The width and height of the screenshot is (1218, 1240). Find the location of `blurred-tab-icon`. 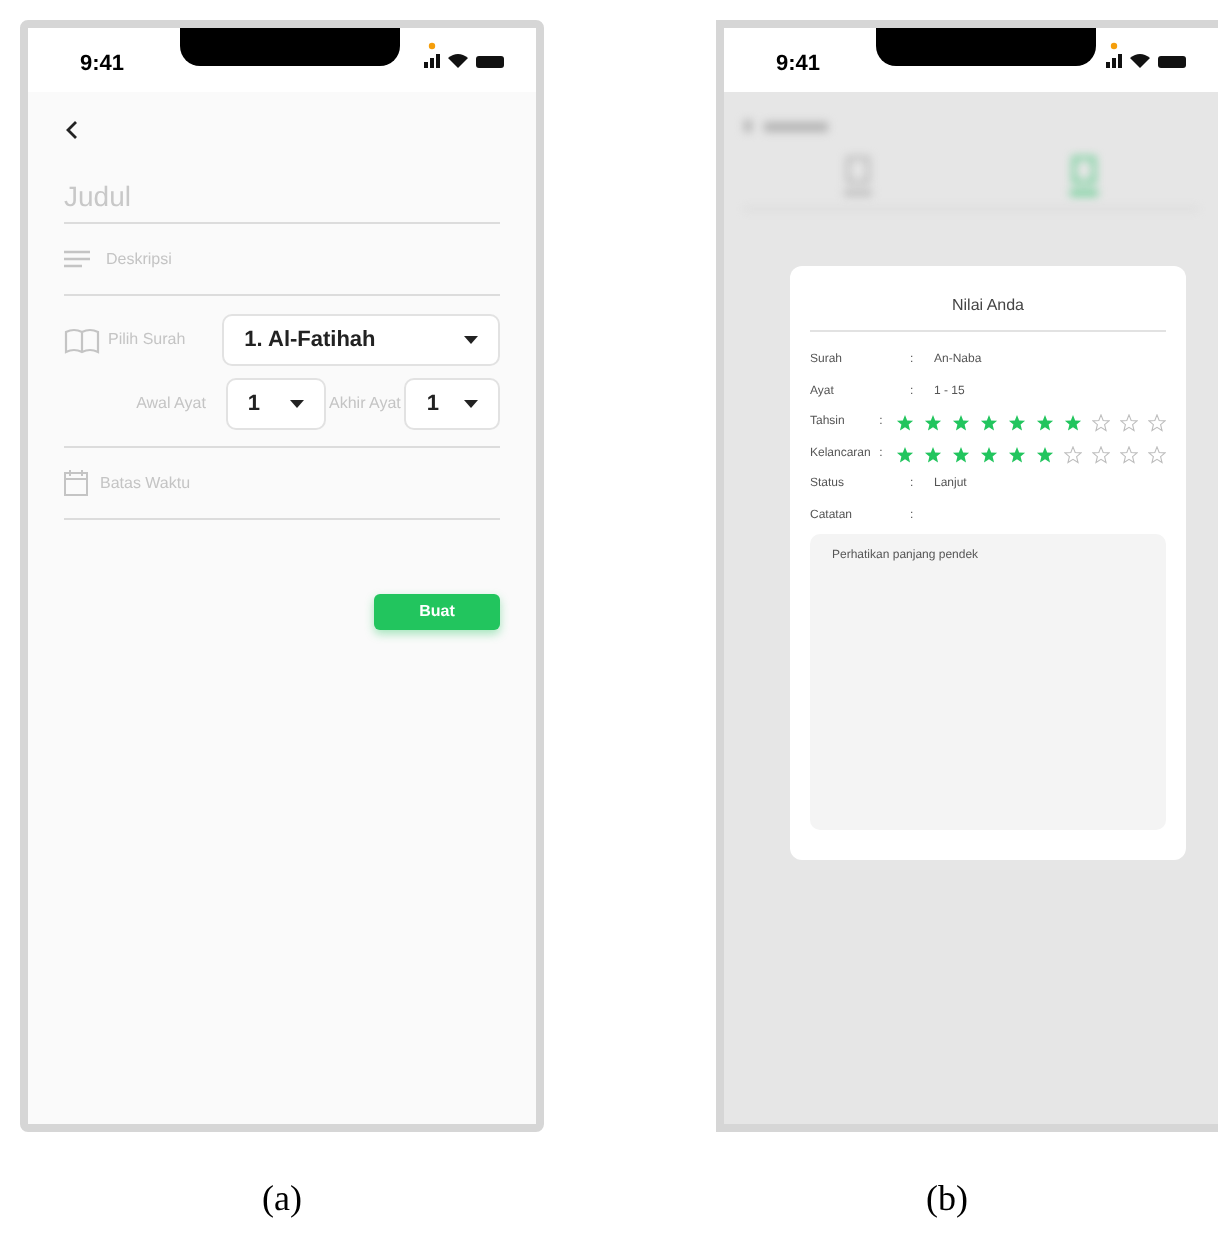

blurred-tab-icon is located at coordinates (1084, 170).